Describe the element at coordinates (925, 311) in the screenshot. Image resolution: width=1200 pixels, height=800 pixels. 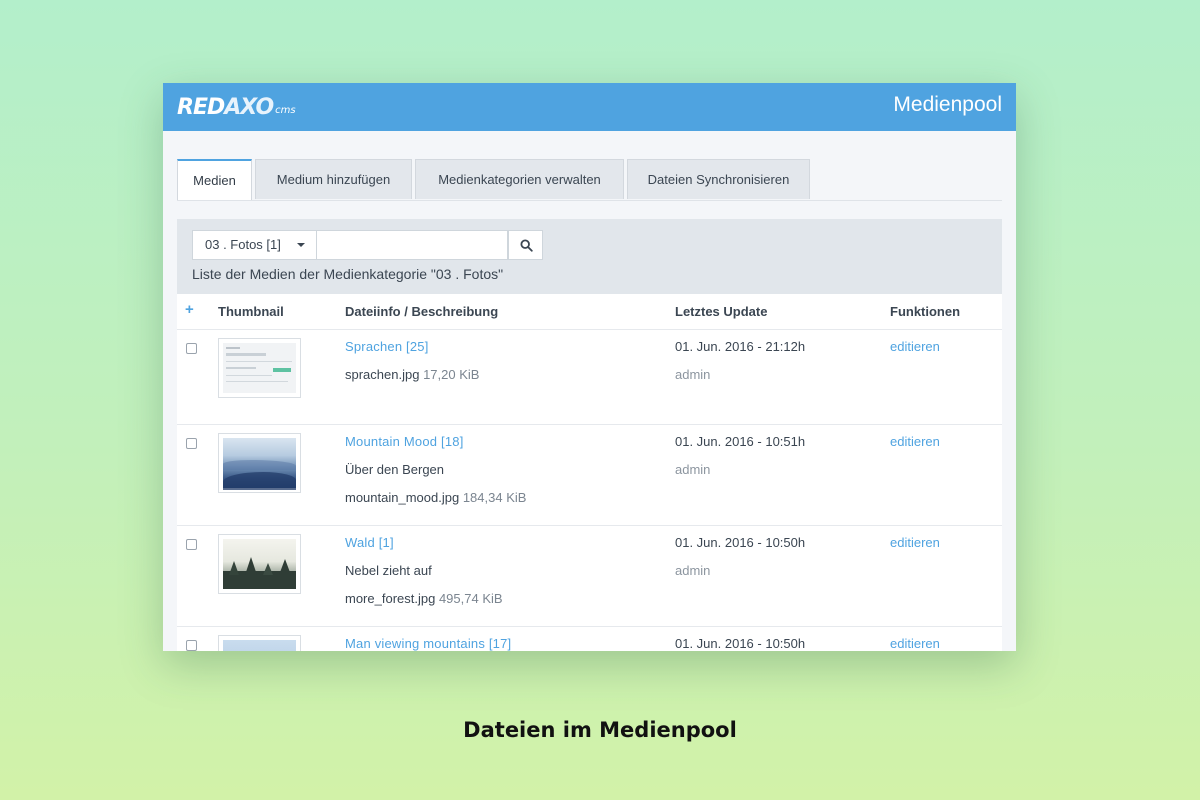
I see `column-funktionen: Funktionen` at that location.